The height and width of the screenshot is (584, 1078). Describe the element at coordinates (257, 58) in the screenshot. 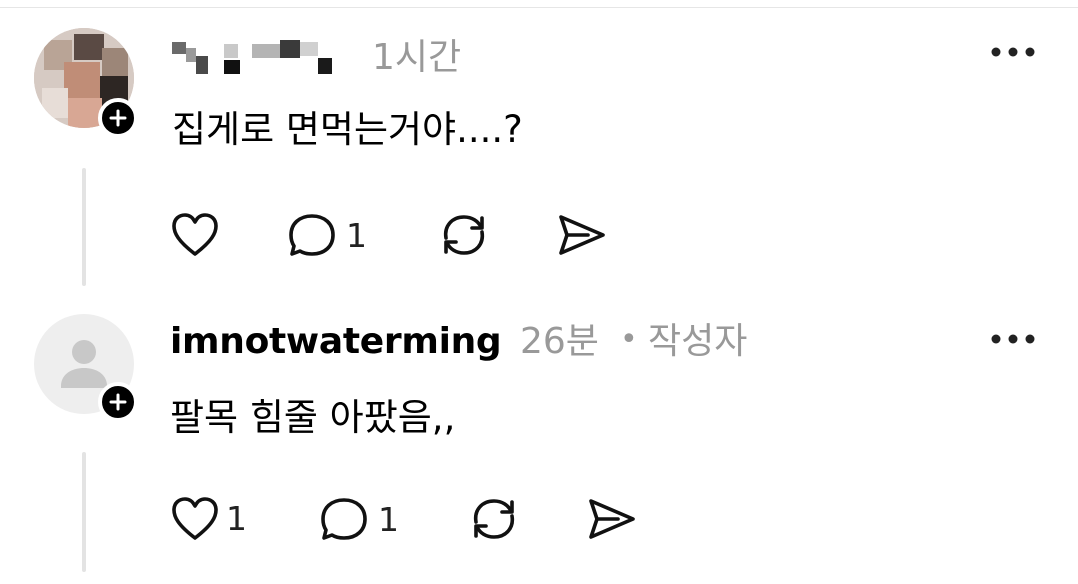

I see `author-name-redacted` at that location.